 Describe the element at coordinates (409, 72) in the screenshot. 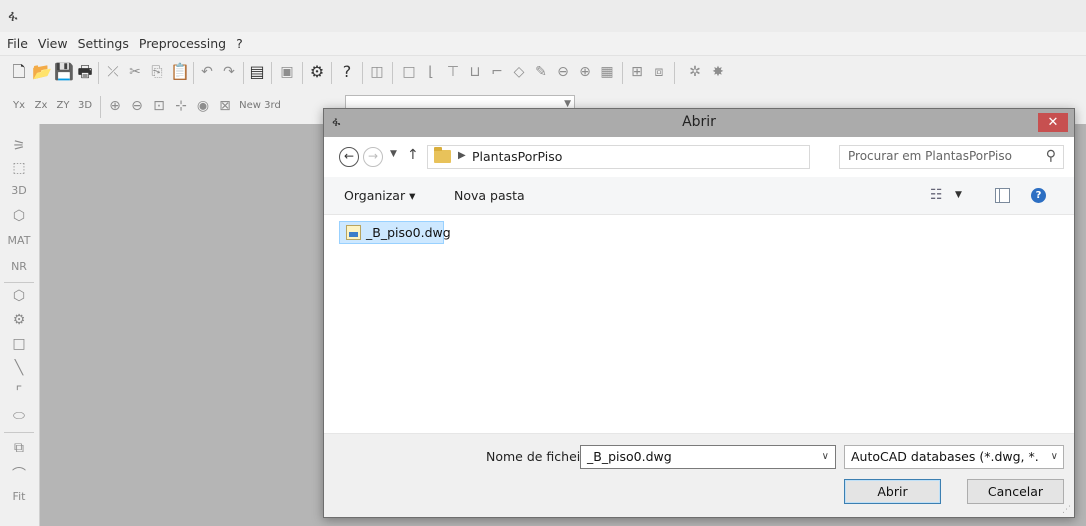

I see `rect-icon: □` at that location.